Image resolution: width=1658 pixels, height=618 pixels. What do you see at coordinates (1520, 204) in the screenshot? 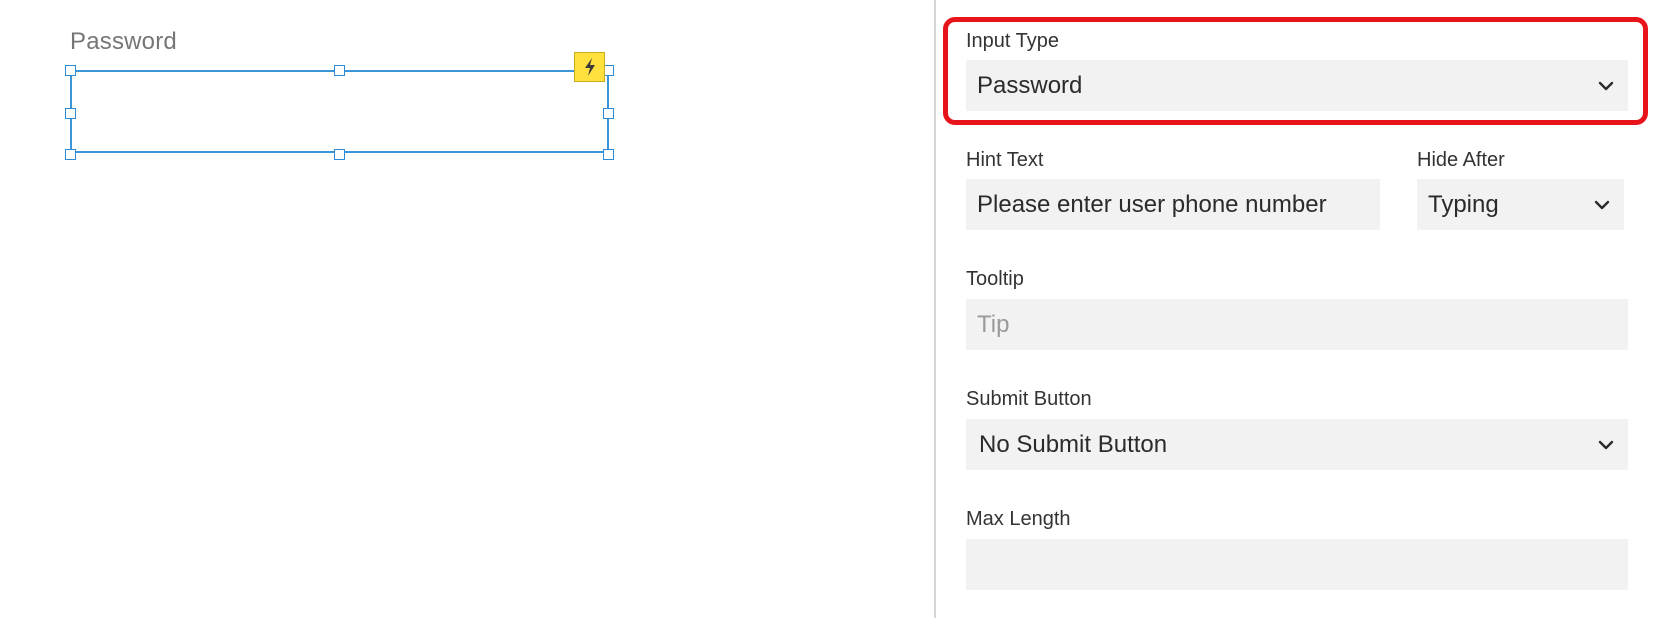
I see `hide-after-select: Typing` at bounding box center [1520, 204].